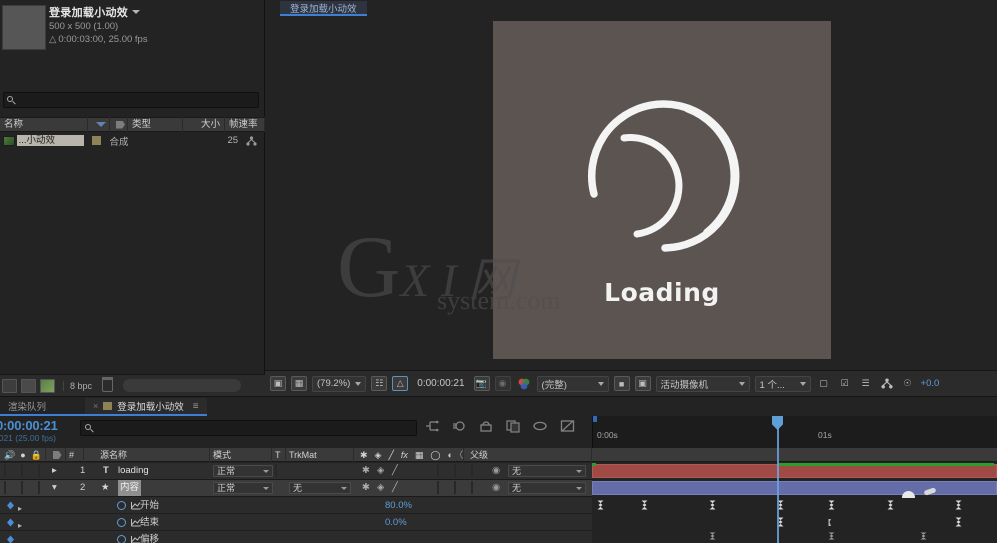 Image resolution: width=997 pixels, height=543 pixels. I want to click on layer-expand-triangle: ▾, so click(54, 488).